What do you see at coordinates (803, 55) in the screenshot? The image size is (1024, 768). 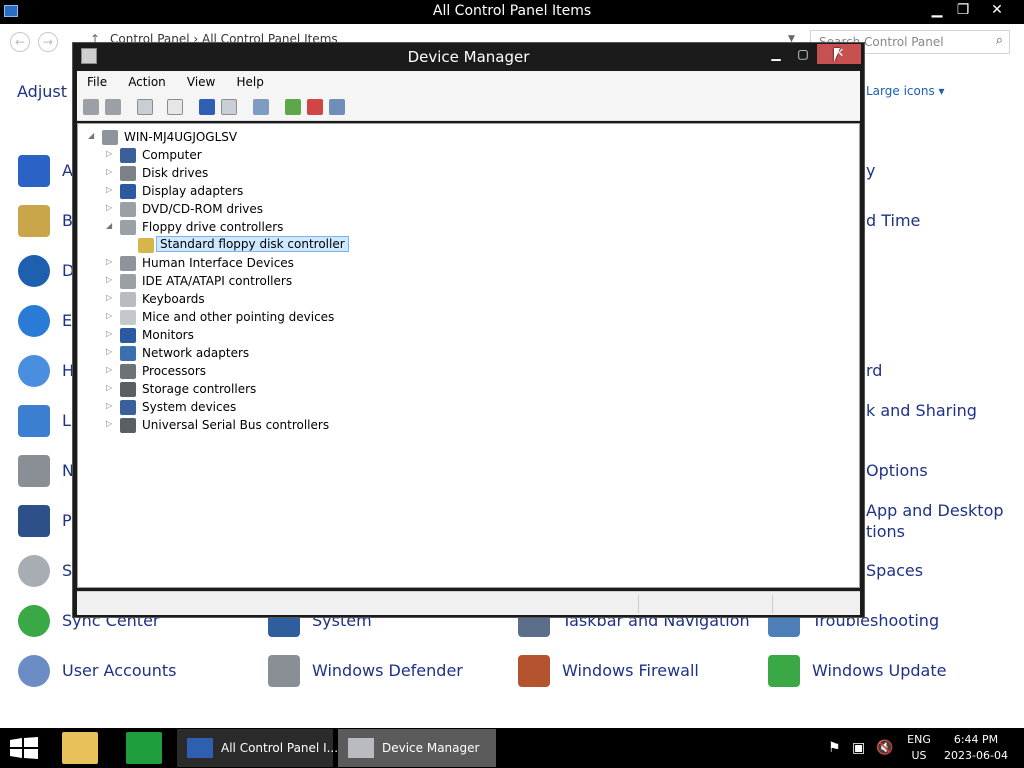 I see `dm-maximize-button: ▢` at bounding box center [803, 55].